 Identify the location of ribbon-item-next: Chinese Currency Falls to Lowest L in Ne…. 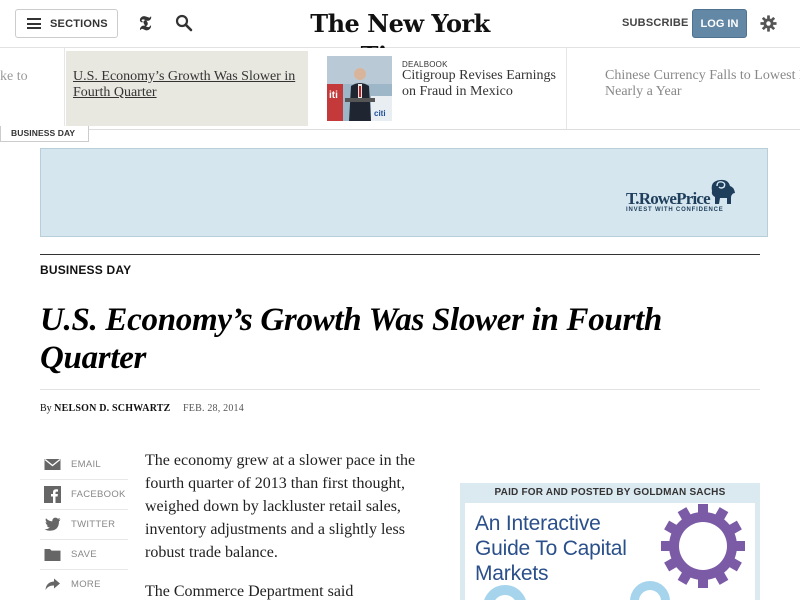
(683, 88).